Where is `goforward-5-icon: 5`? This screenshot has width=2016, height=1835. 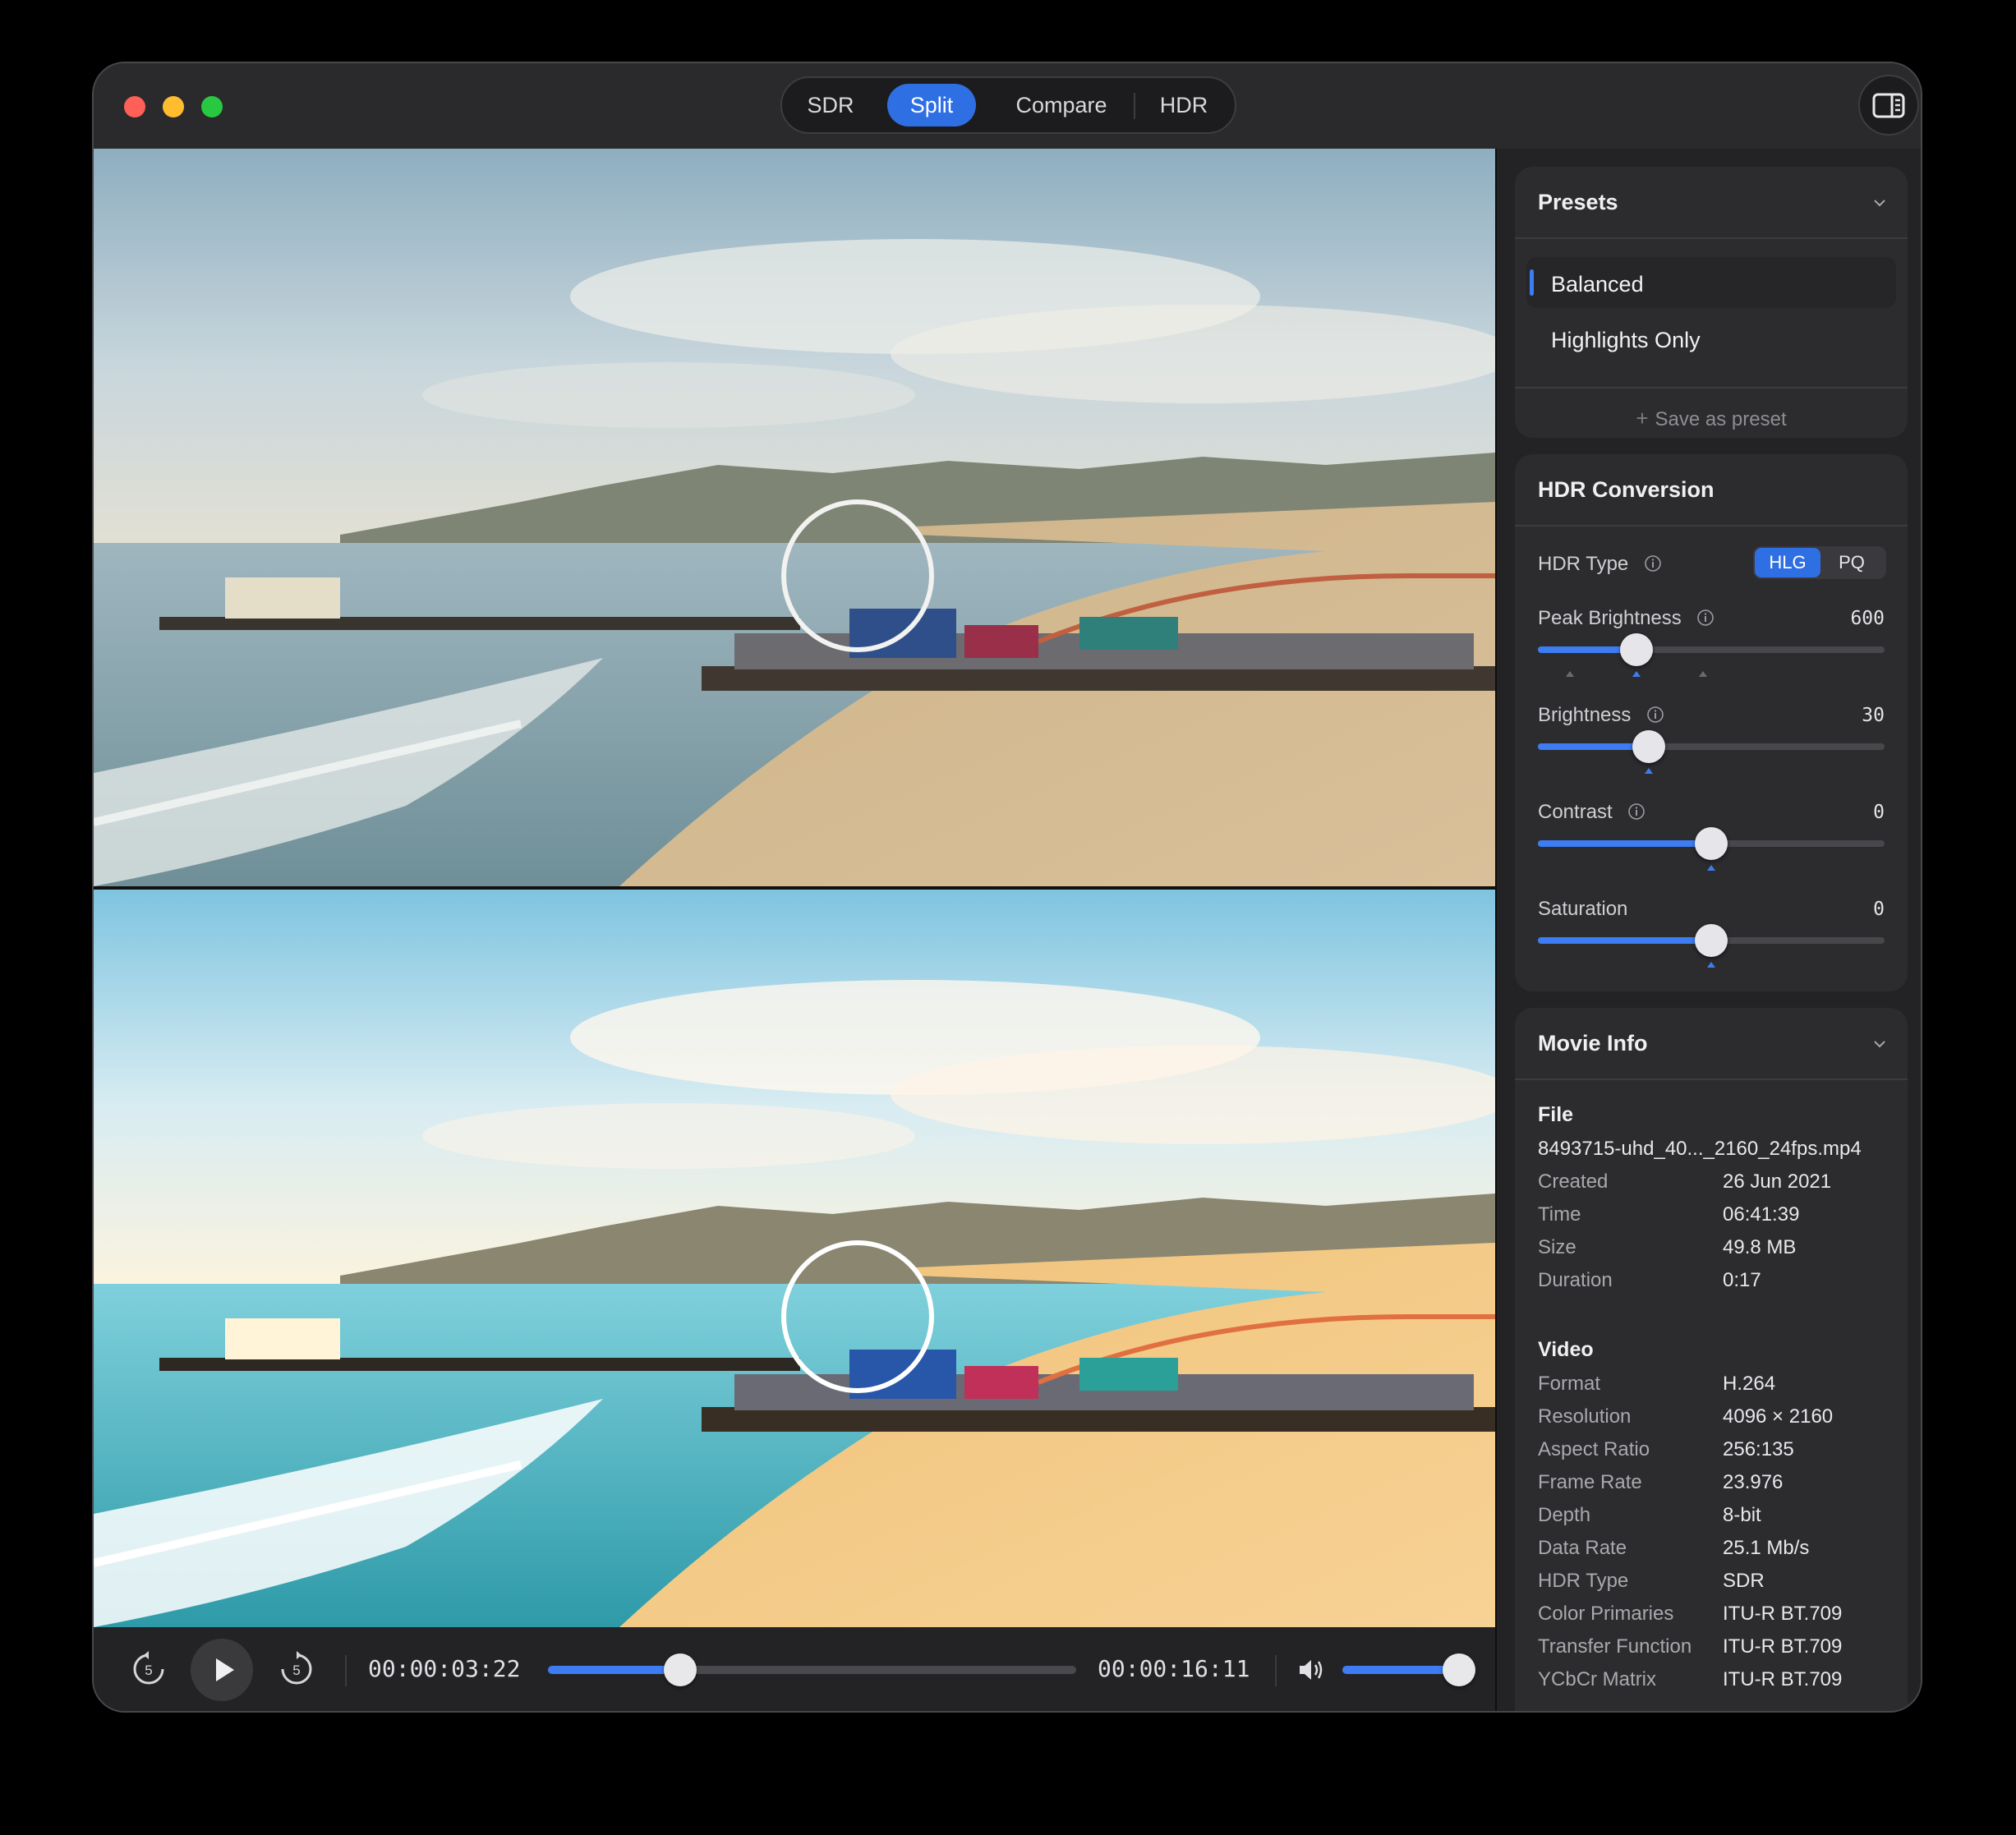
goforward-5-icon: 5 is located at coordinates (296, 1669).